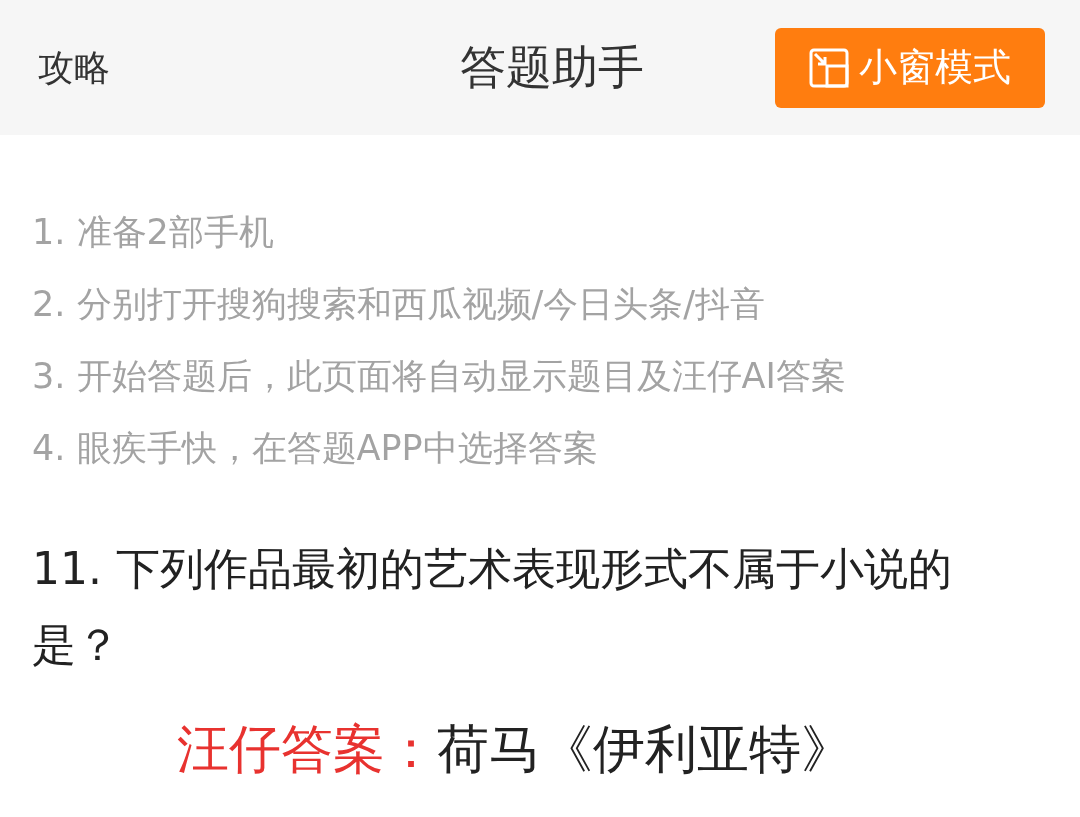 The image size is (1080, 817). Describe the element at coordinates (203, 67) in the screenshot. I see `strategy-link: 攻略` at that location.